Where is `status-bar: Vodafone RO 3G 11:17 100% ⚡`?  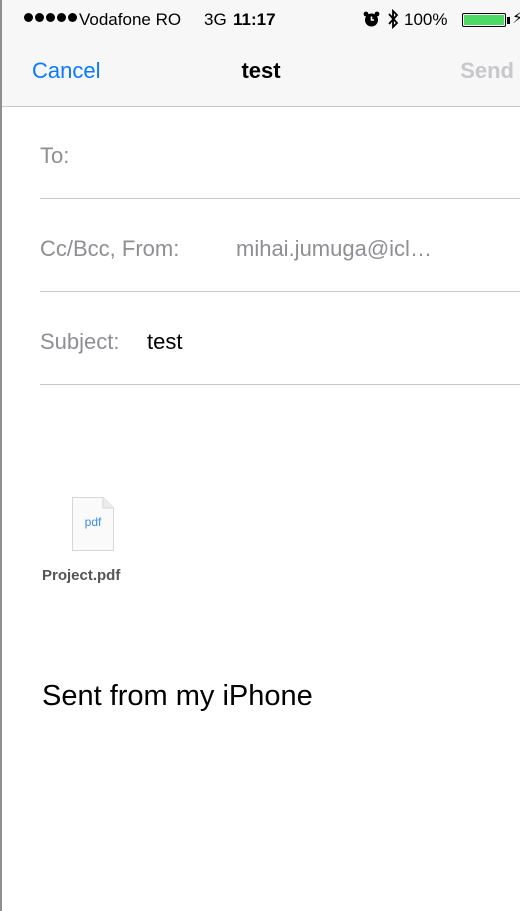 status-bar: Vodafone RO 3G 11:17 100% ⚡ is located at coordinates (261, 20).